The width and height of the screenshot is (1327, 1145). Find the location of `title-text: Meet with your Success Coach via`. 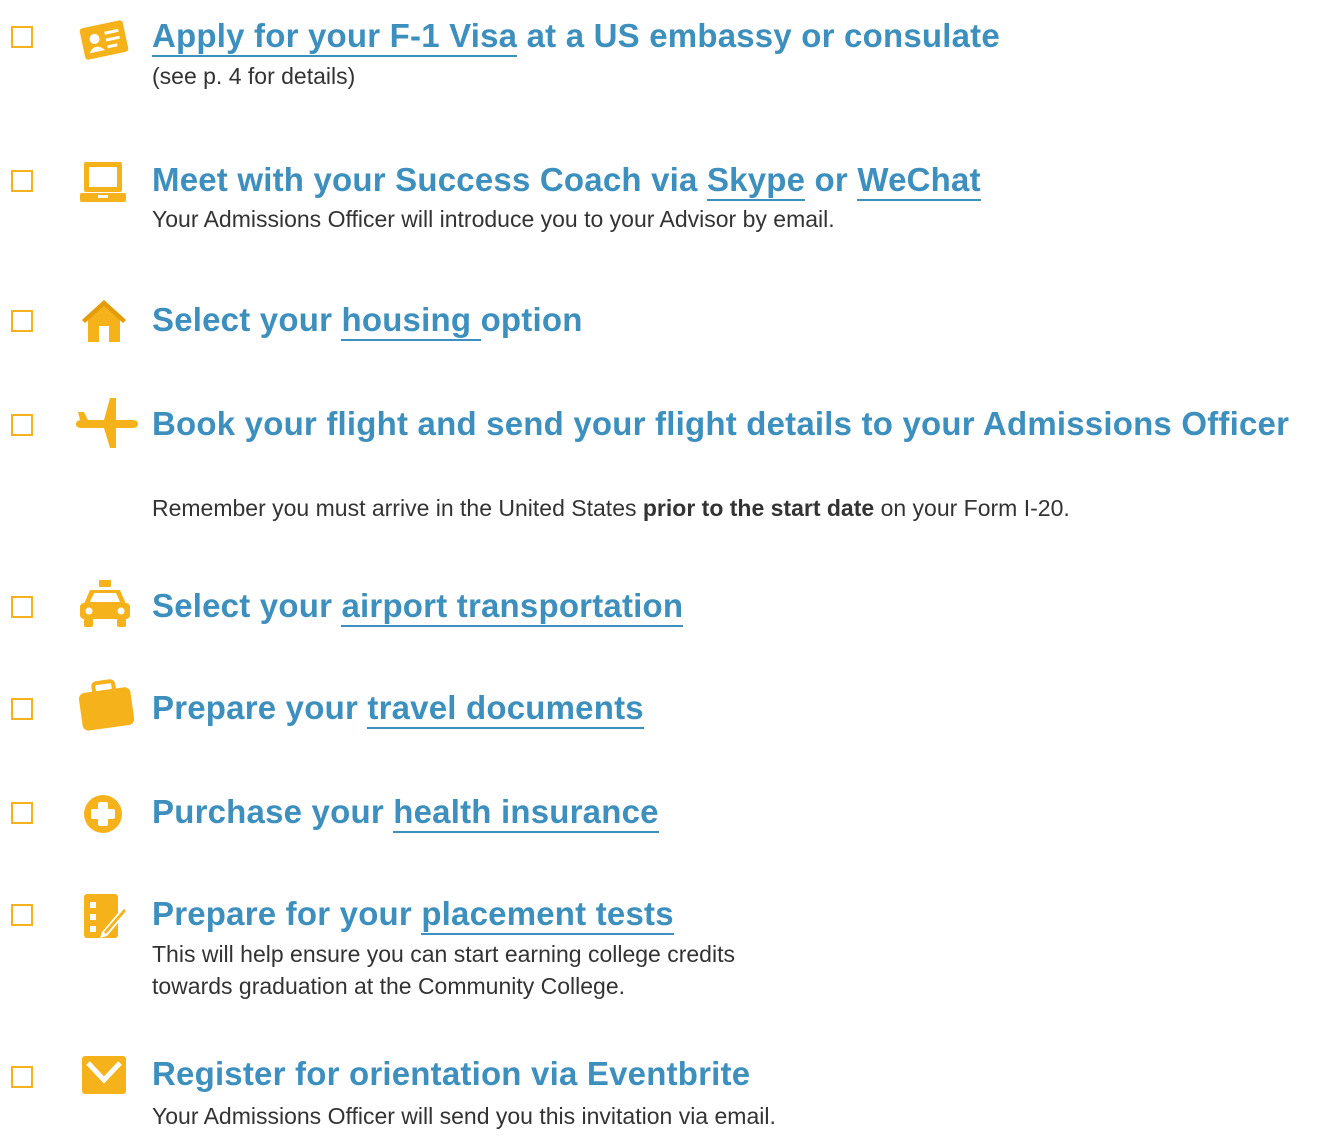

title-text: Meet with your Success Coach via is located at coordinates (429, 179).